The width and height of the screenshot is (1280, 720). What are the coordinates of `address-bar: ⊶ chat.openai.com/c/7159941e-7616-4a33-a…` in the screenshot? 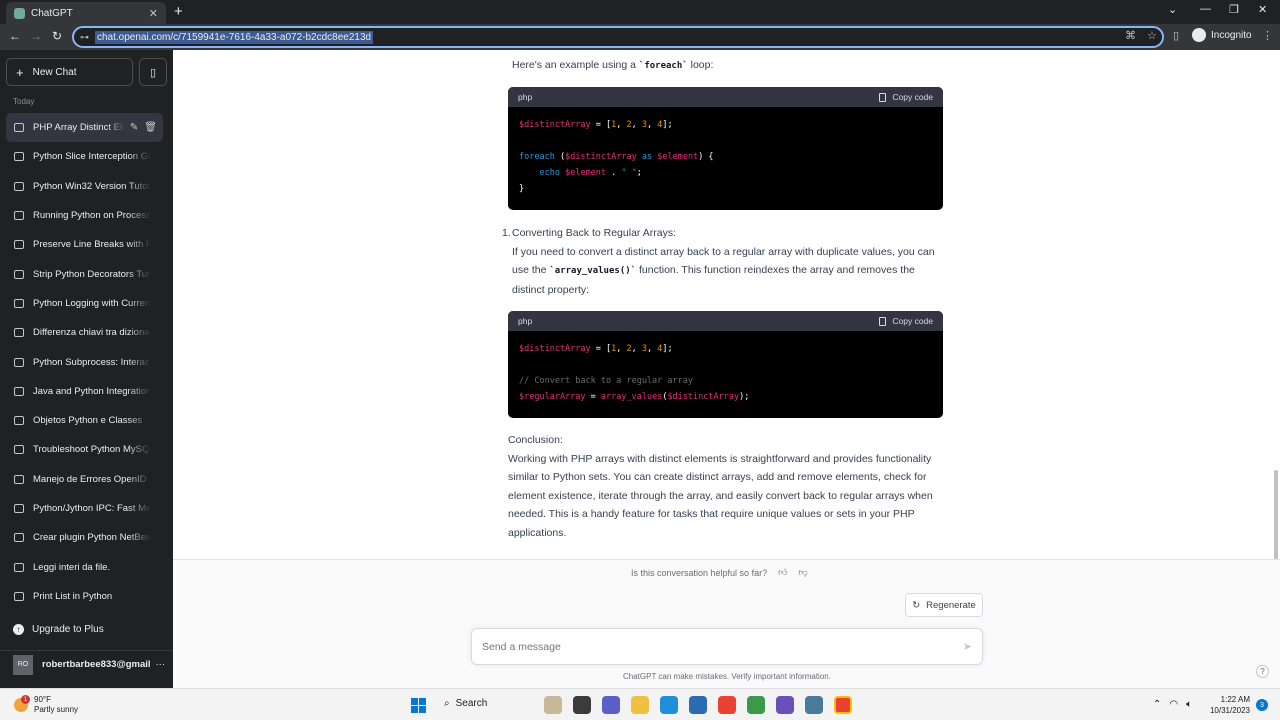 It's located at (618, 37).